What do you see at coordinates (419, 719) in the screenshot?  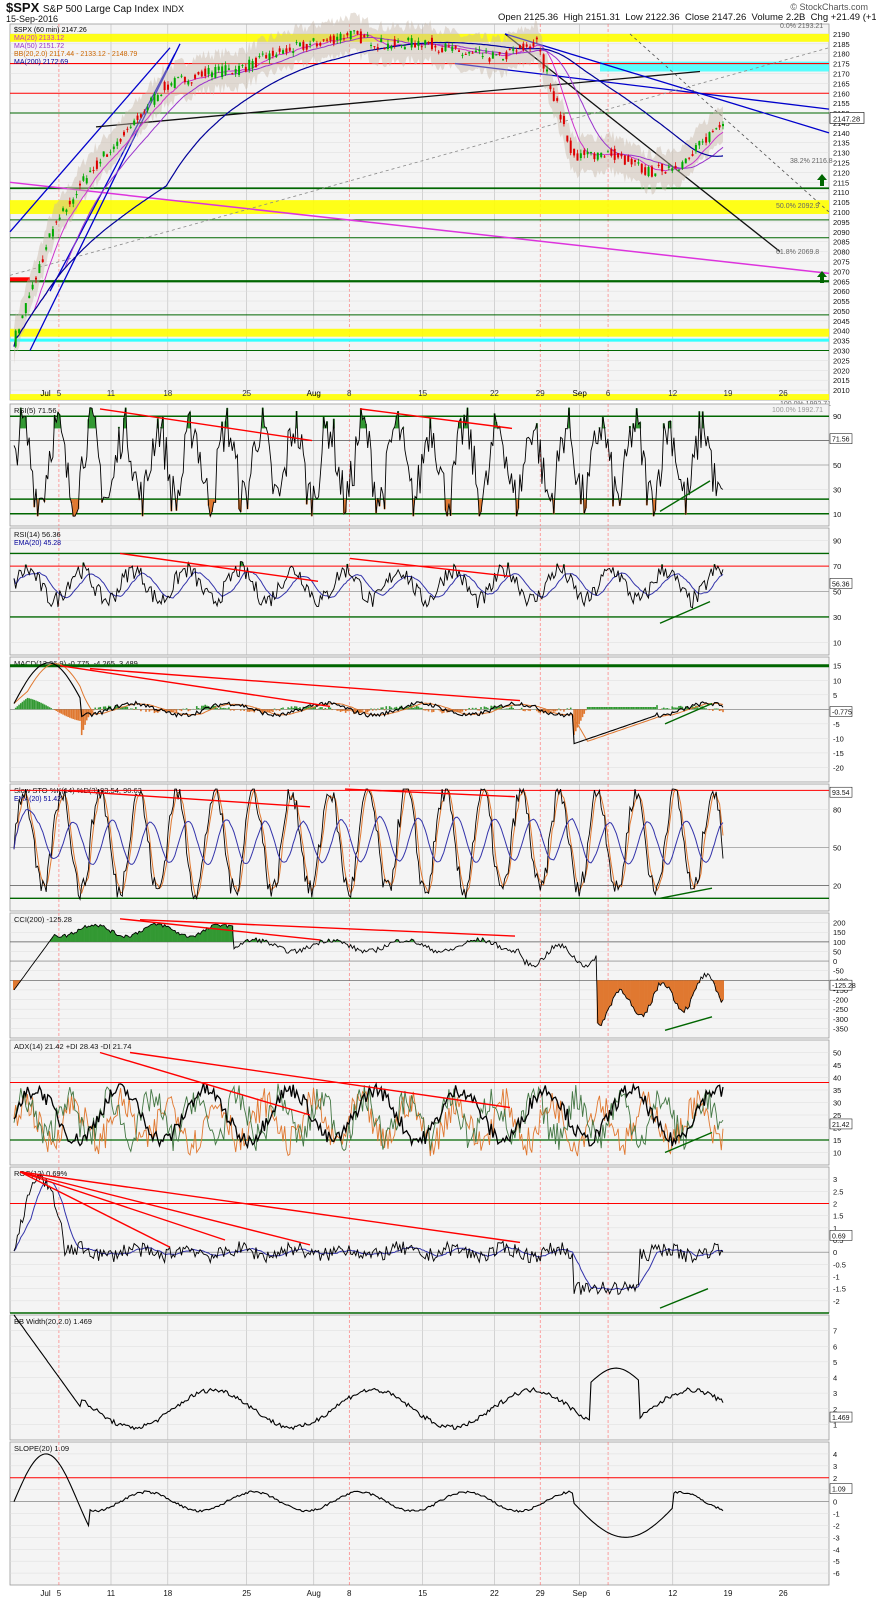 I see `panel-macd` at bounding box center [419, 719].